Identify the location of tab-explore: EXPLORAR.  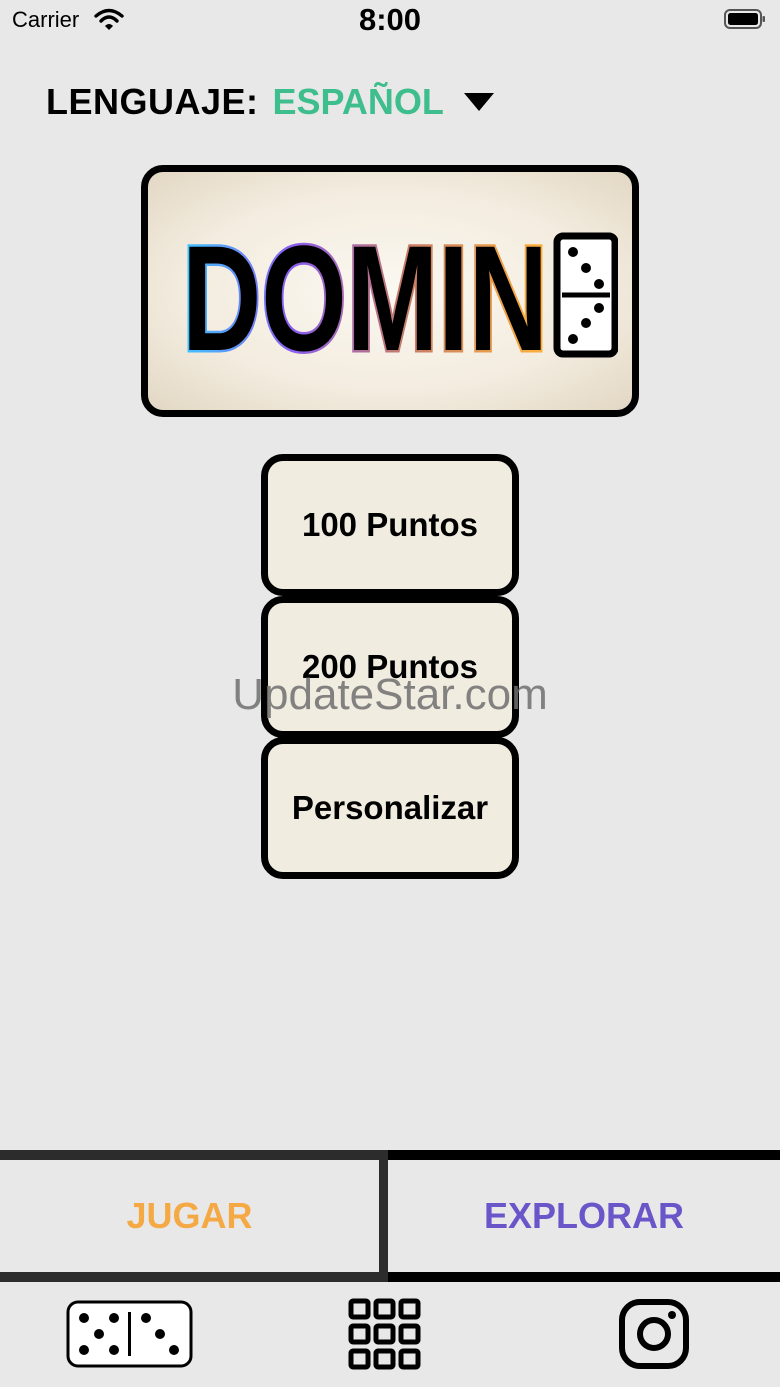
(584, 1216).